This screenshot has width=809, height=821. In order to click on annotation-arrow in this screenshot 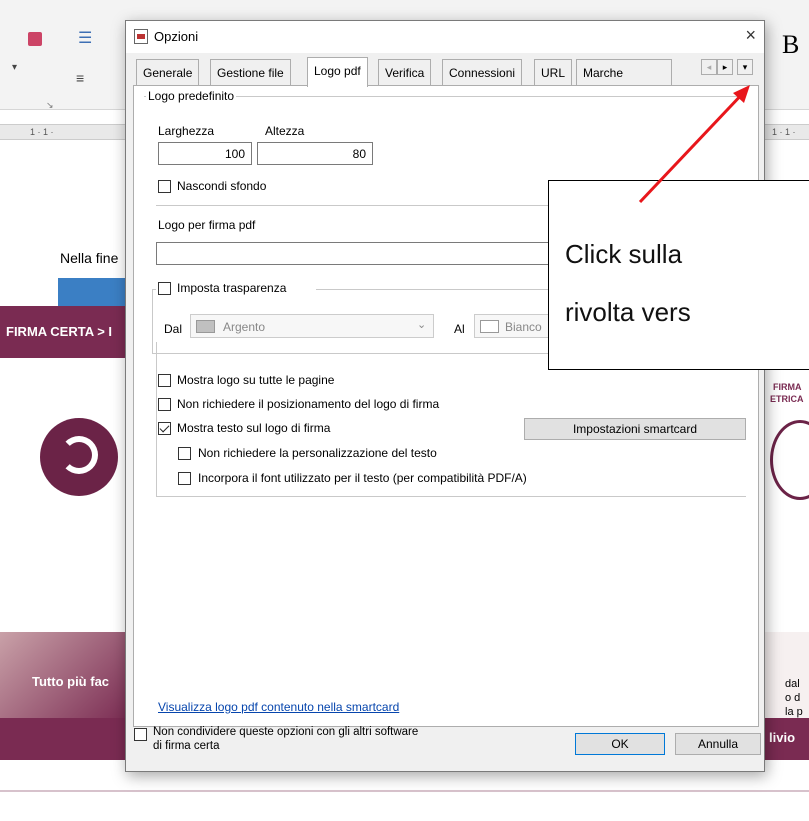, I will do `click(694, 144)`.